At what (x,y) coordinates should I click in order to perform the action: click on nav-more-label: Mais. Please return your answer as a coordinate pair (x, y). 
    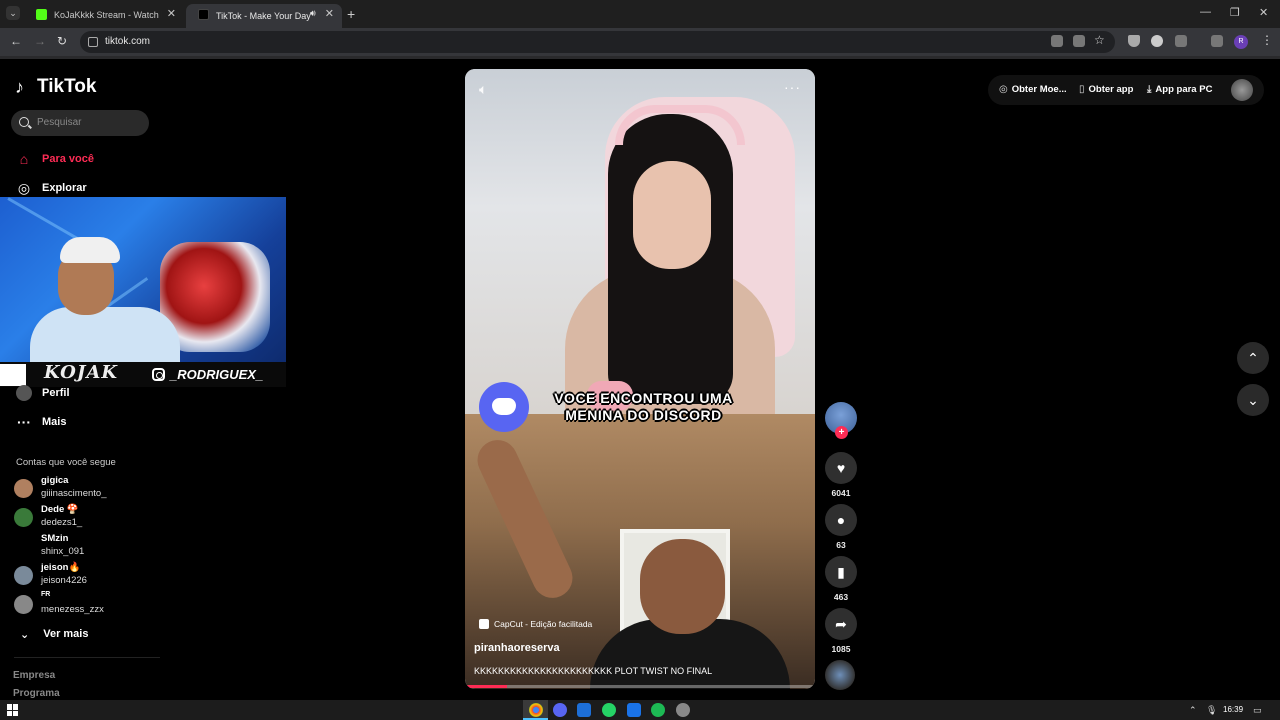
    Looking at the image, I should click on (54, 422).